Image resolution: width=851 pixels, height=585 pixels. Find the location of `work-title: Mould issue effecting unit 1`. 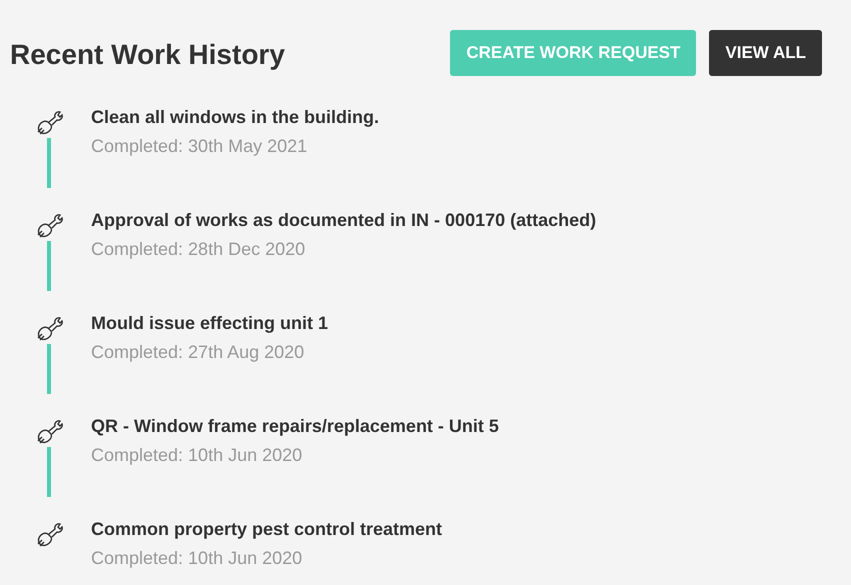

work-title: Mould issue effecting unit 1 is located at coordinates (209, 323).